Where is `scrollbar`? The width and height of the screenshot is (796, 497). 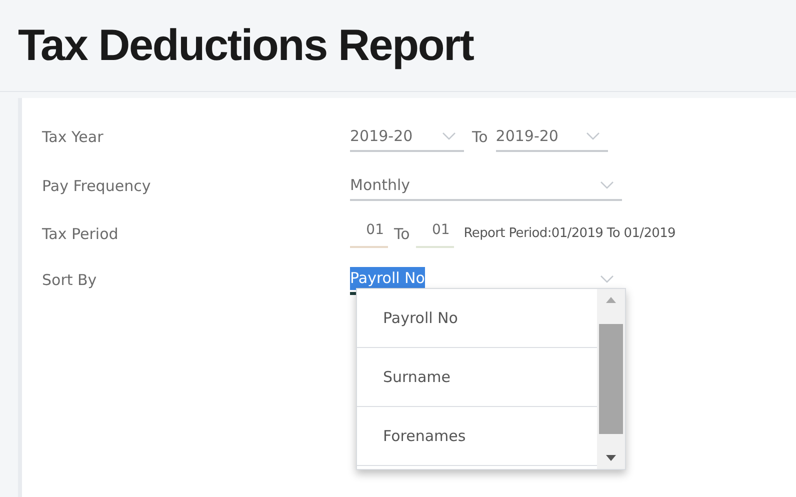
scrollbar is located at coordinates (611, 379).